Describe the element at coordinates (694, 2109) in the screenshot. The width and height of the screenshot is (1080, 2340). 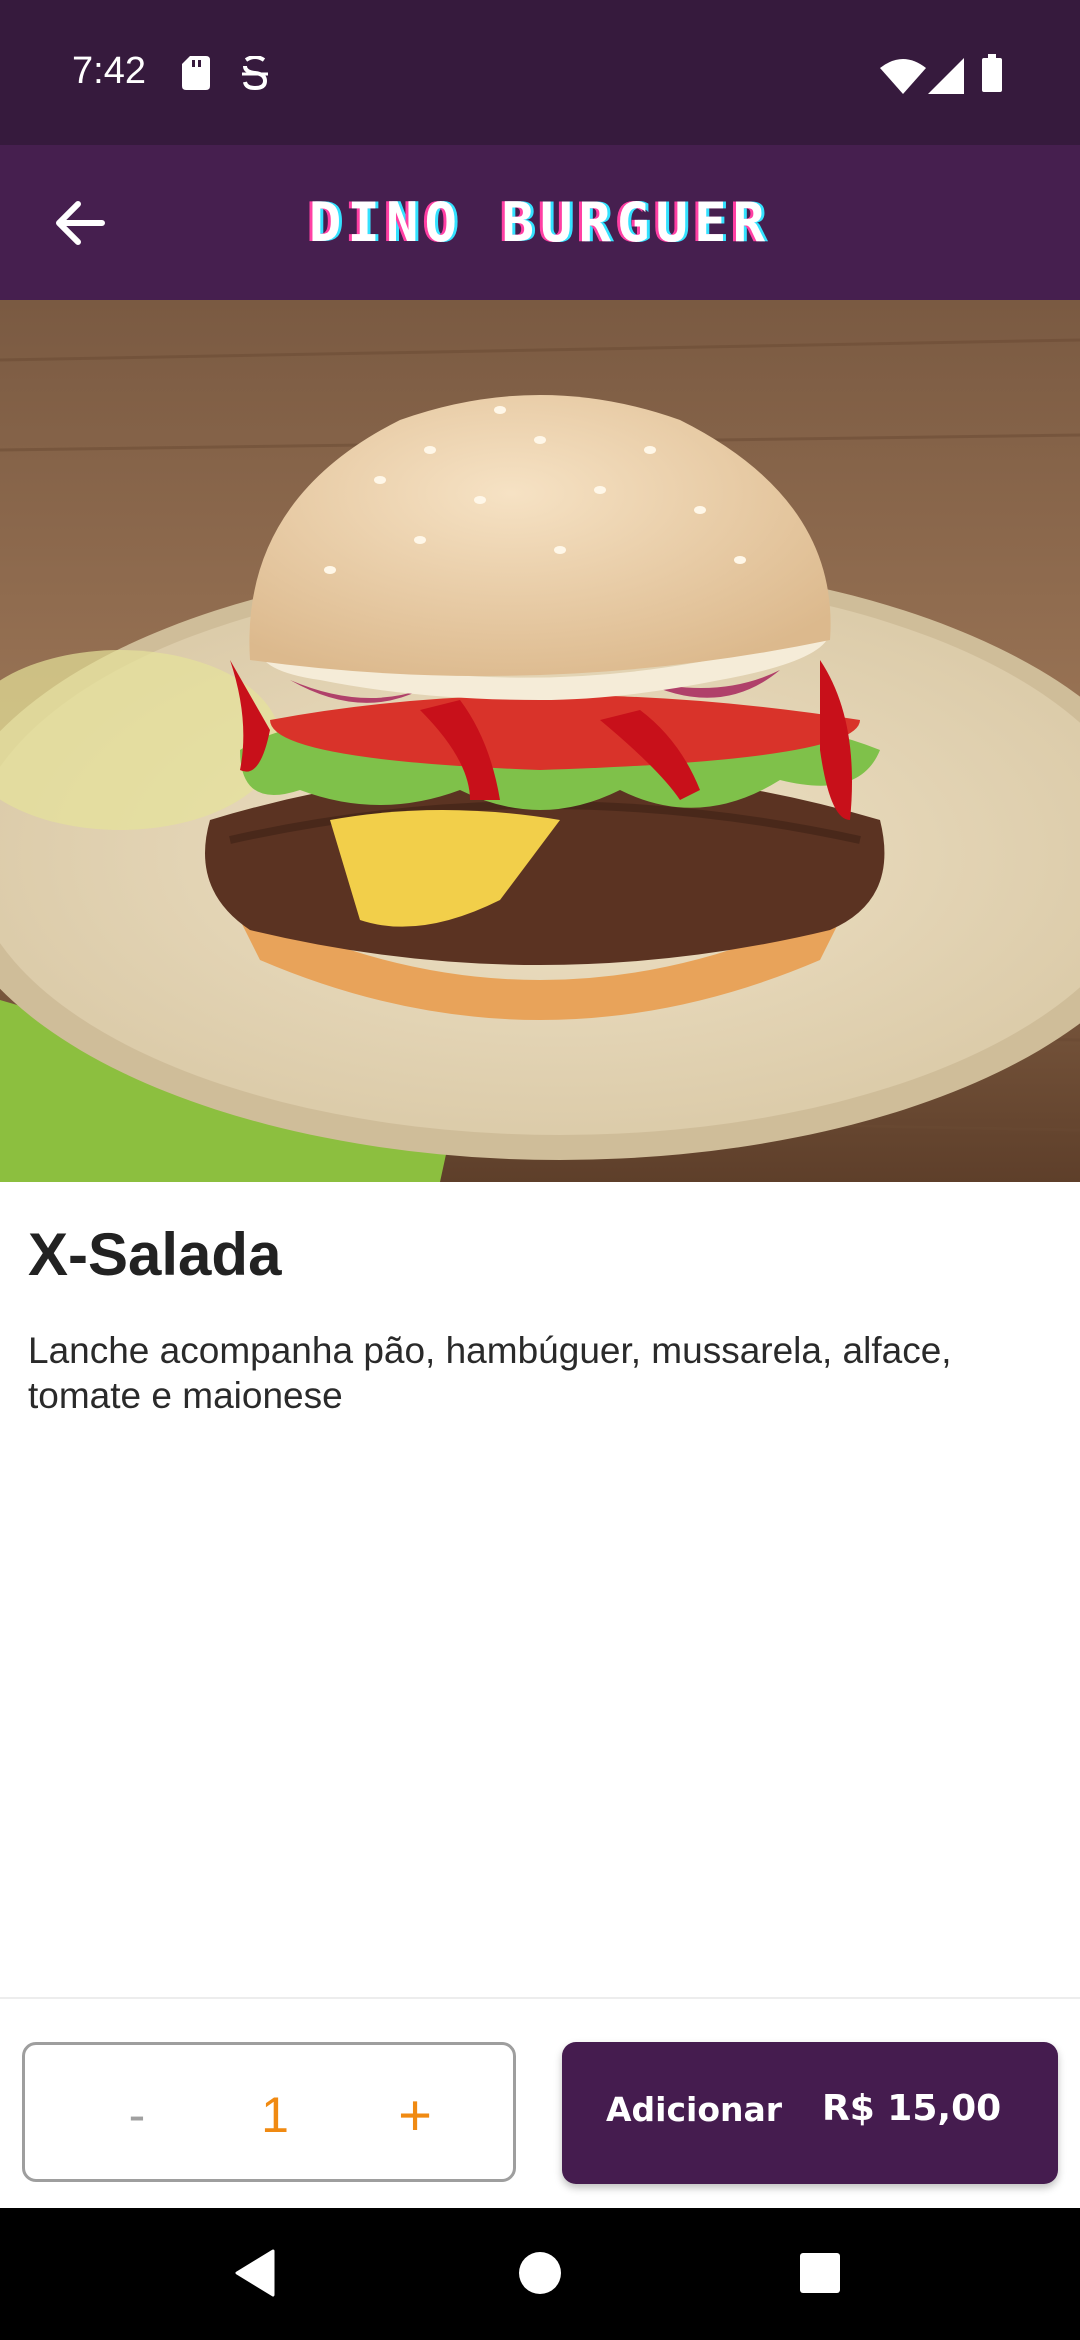
I see `add-button-label: Adicionar` at that location.